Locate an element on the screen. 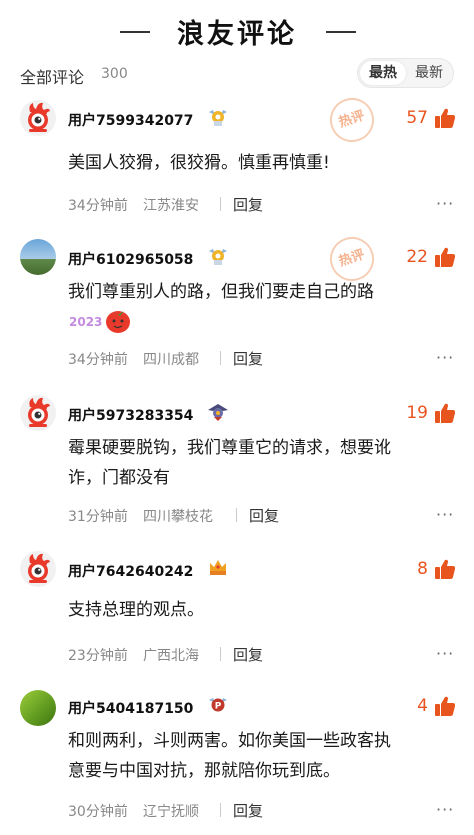 This screenshot has height=835, width=474. sticker-2023-tomato-icon: 2023 is located at coordinates (99, 322).